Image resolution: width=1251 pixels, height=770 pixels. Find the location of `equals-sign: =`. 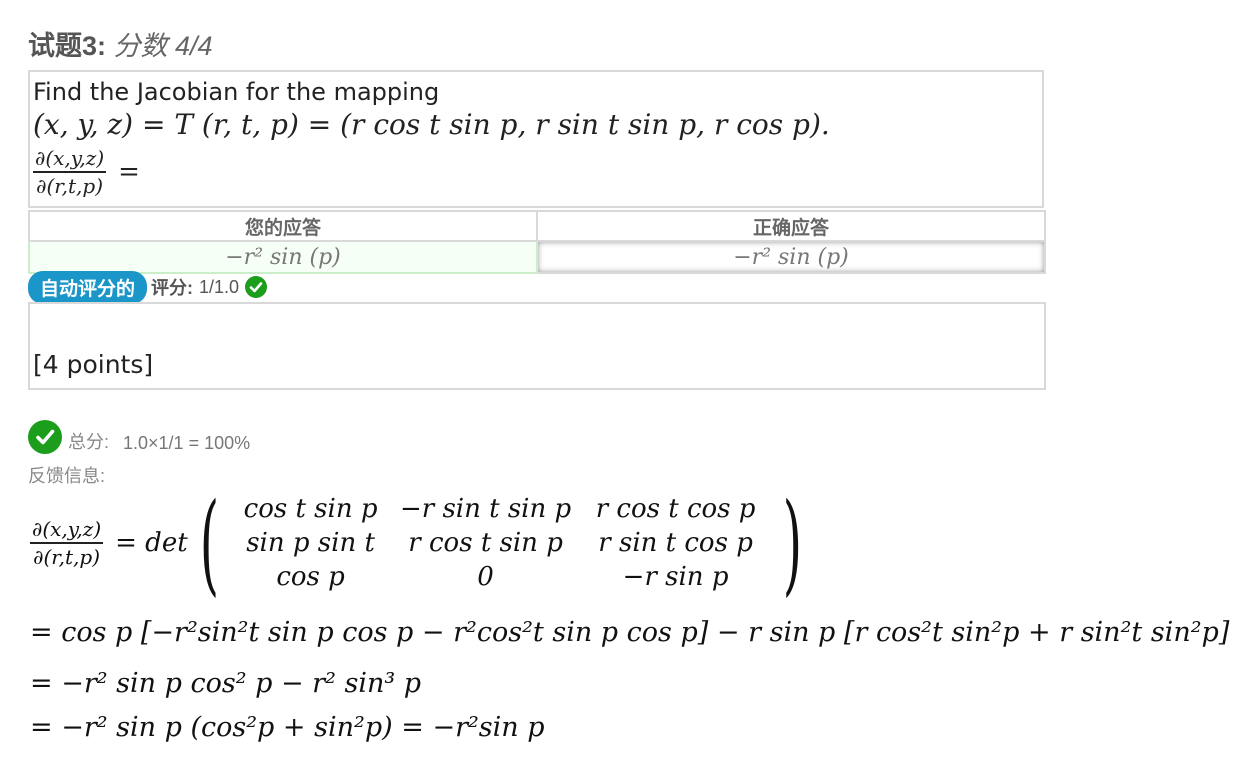

equals-sign: = is located at coordinates (129, 172).